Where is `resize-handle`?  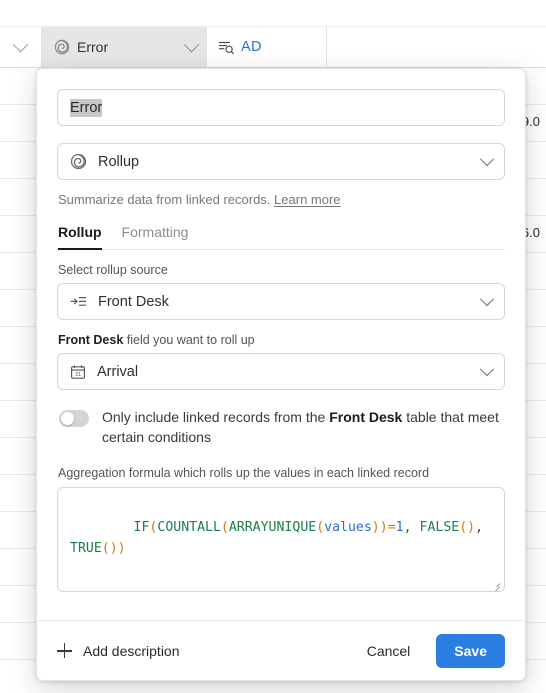 resize-handle is located at coordinates (495, 584).